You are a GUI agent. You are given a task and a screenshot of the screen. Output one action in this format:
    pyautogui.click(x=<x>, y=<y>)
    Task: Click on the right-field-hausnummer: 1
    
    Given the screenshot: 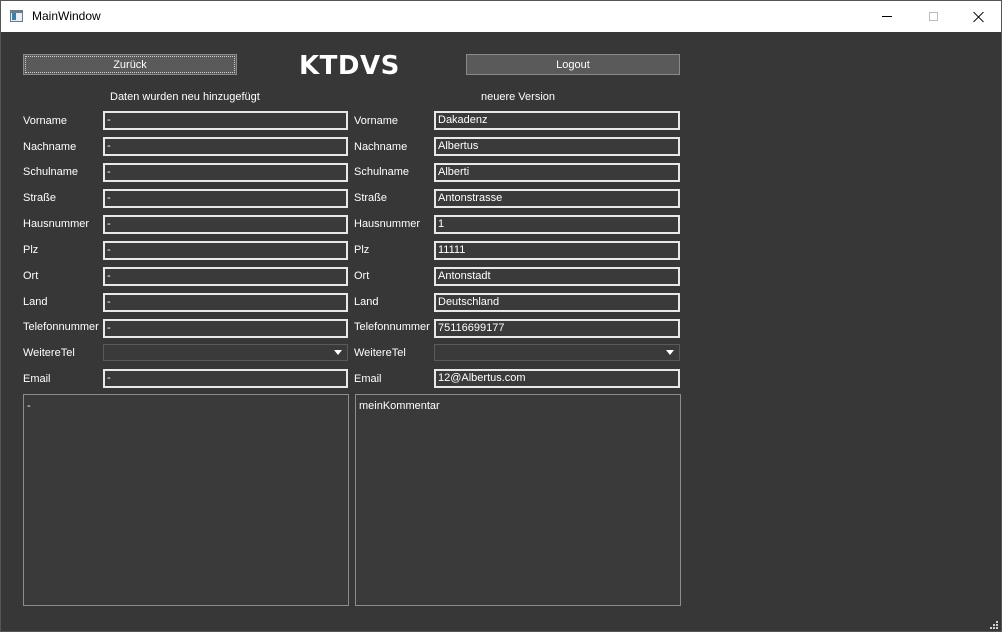 What is the action you would take?
    pyautogui.click(x=557, y=224)
    